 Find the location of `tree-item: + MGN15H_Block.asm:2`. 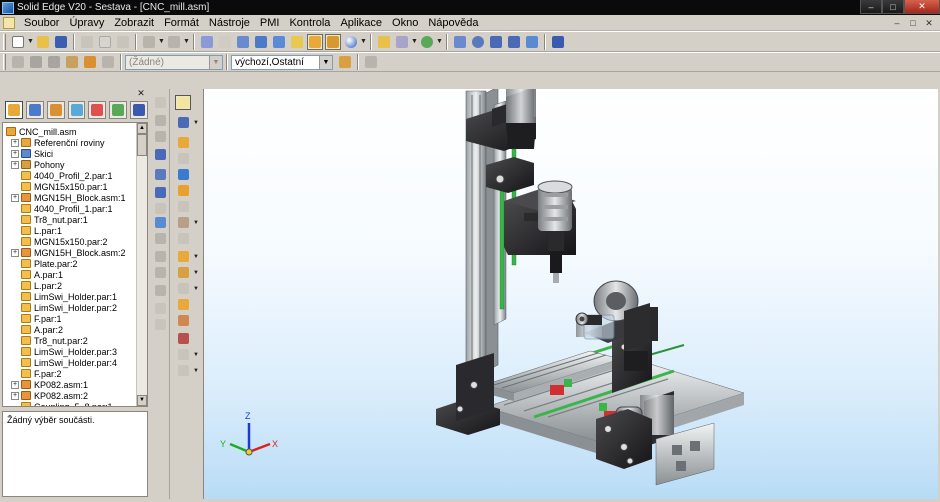

tree-item: + MGN15H_Block.asm:2 is located at coordinates (68, 252).